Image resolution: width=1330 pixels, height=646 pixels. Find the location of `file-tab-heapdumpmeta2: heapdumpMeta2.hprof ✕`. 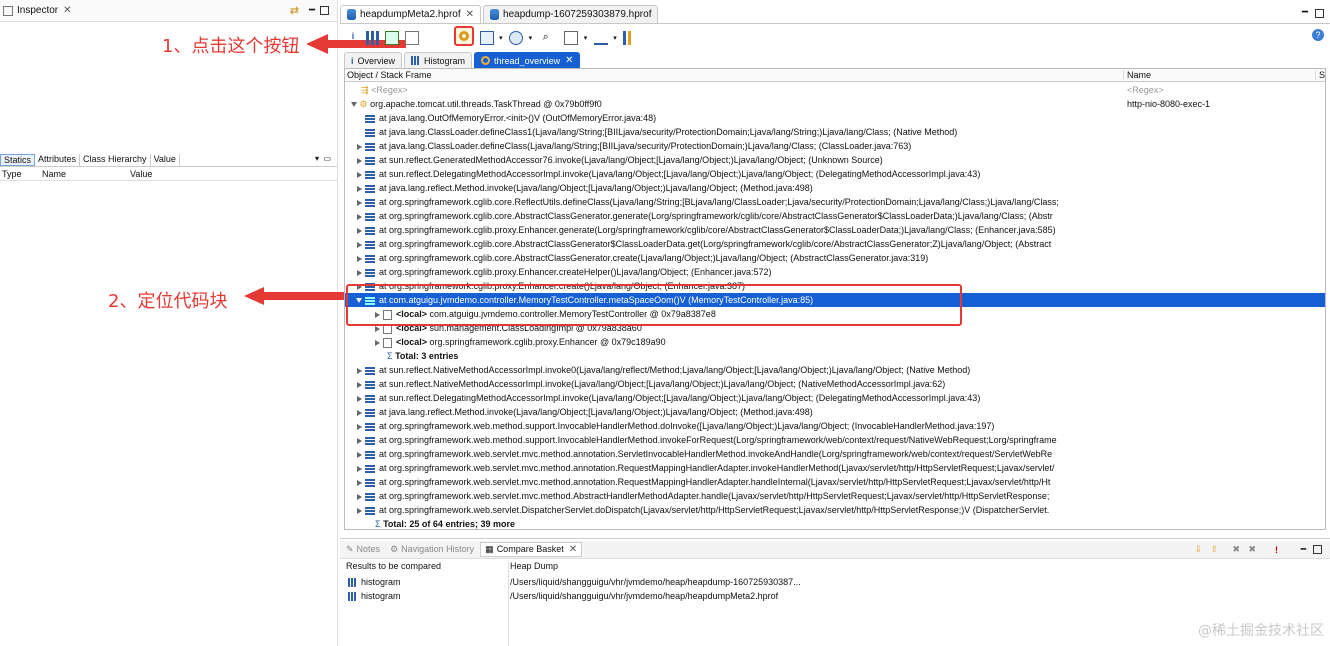

file-tab-heapdumpmeta2: heapdumpMeta2.hprof ✕ is located at coordinates (411, 14).